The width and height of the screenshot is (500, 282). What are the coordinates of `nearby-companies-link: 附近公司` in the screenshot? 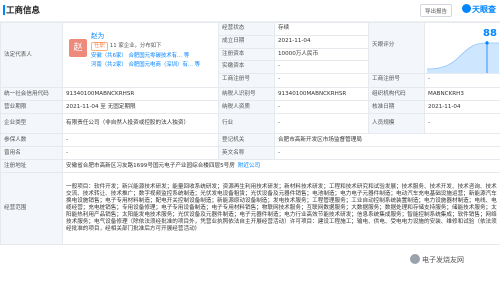 It's located at (249, 166).